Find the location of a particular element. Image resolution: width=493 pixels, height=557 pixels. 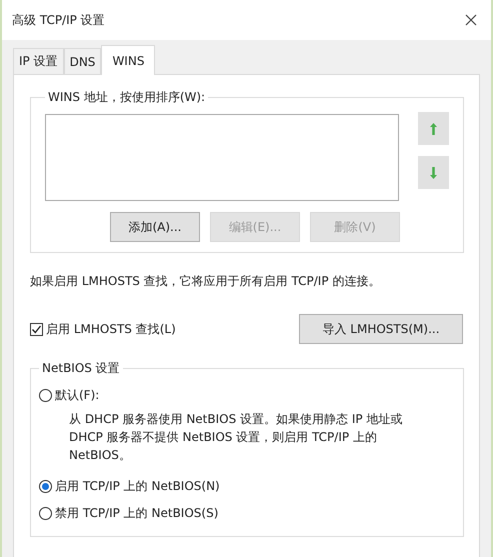

group-label: NetBIOS 设置 is located at coordinates (81, 368).